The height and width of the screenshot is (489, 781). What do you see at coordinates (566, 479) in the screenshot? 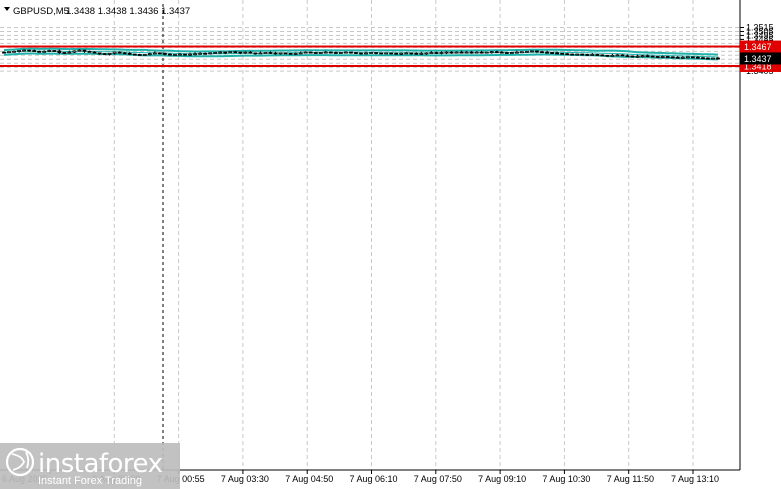
I see `time-tick-label: 7 Aug 10:30` at bounding box center [566, 479].